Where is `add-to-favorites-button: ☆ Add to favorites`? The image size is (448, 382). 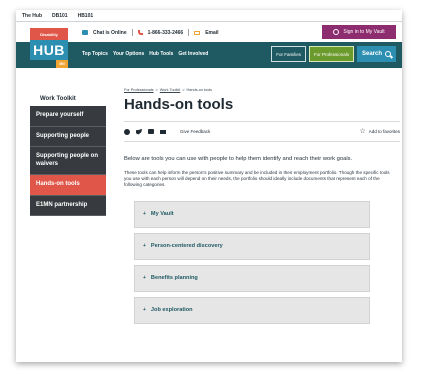 add-to-favorites-button: ☆ Add to favorites is located at coordinates (379, 131).